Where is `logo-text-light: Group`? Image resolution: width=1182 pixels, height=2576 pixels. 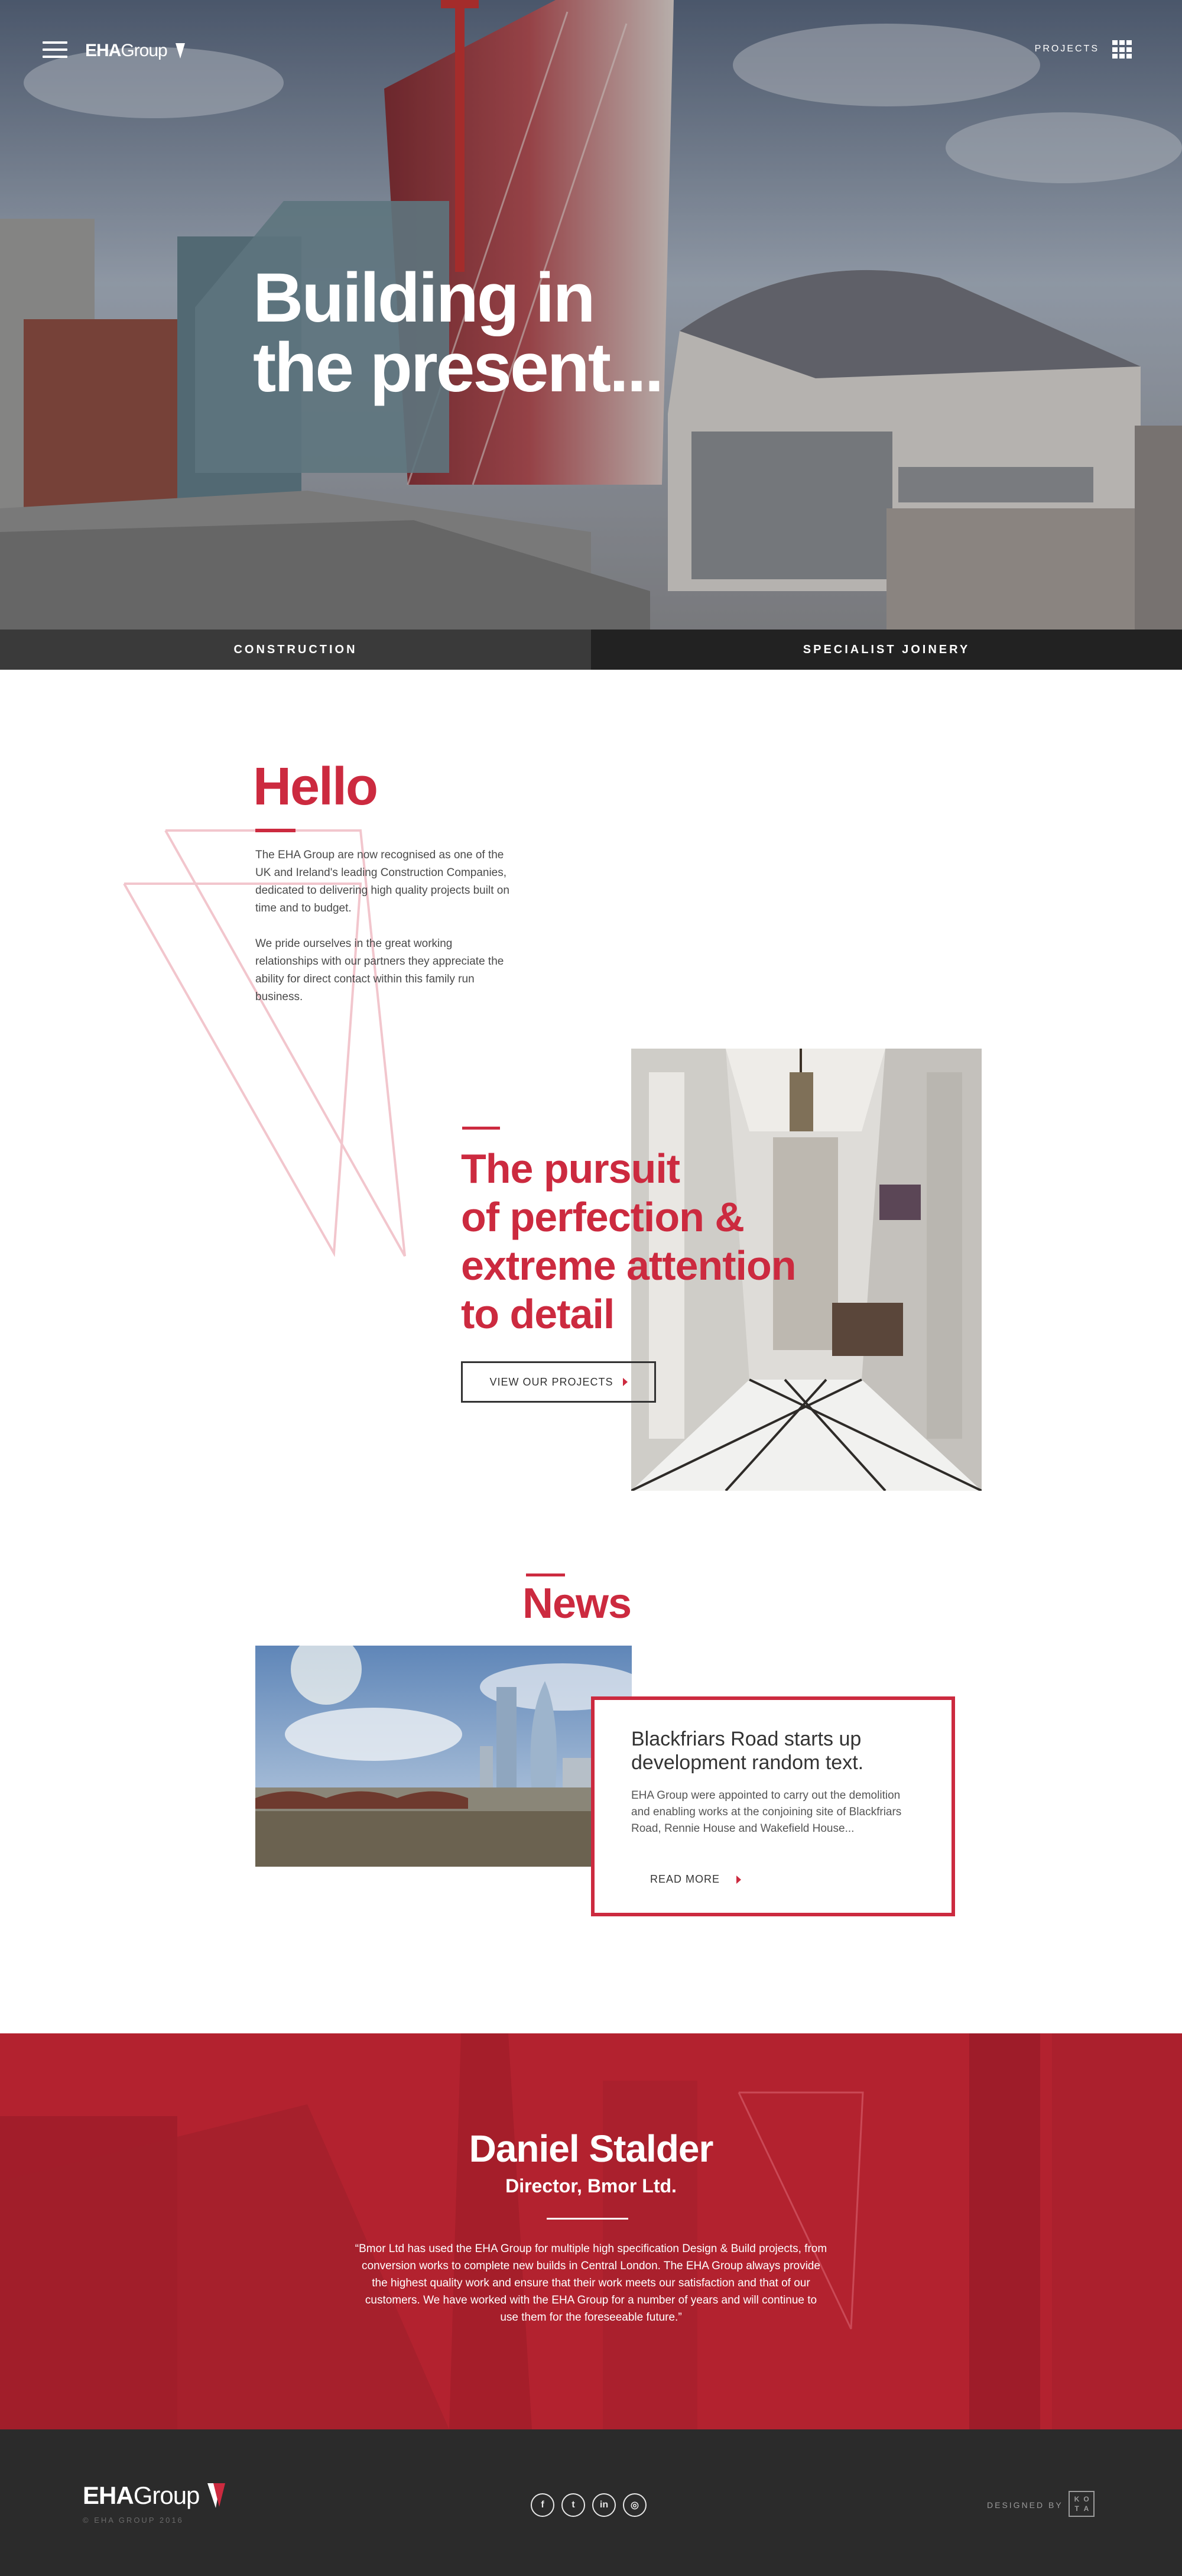 logo-text-light: Group is located at coordinates (144, 50).